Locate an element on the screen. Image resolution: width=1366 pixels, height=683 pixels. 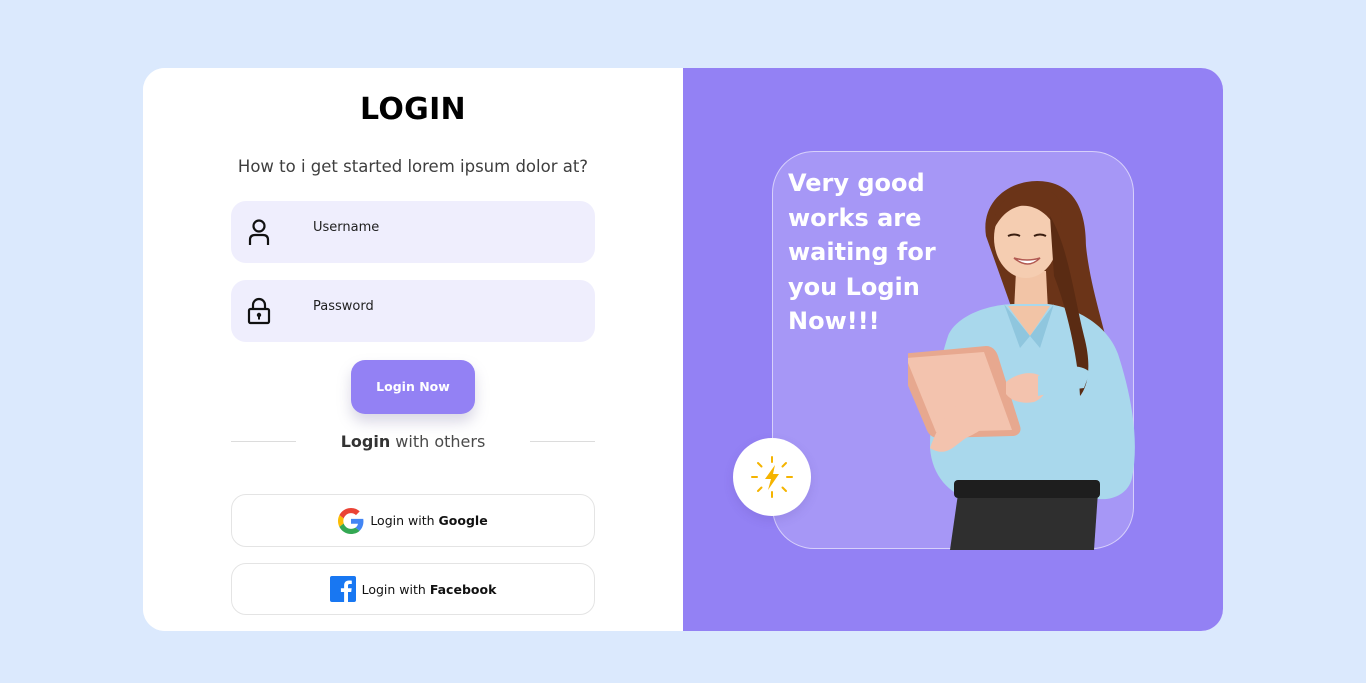
login-with-others: Login with others is located at coordinates (413, 441).